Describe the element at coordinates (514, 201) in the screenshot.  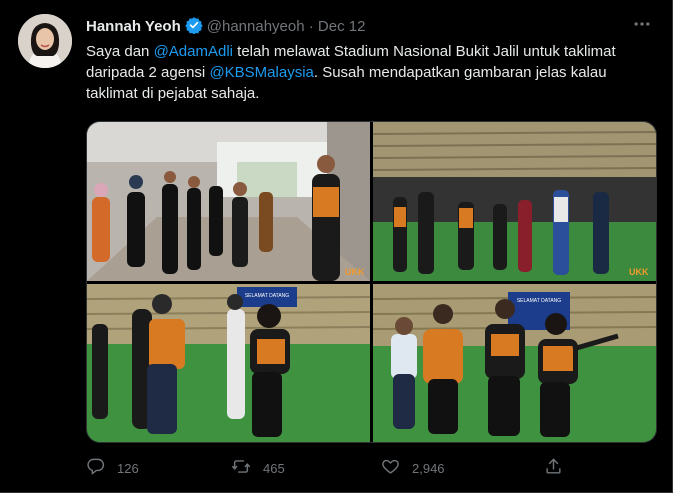
I see `photo-2: UKK` at that location.